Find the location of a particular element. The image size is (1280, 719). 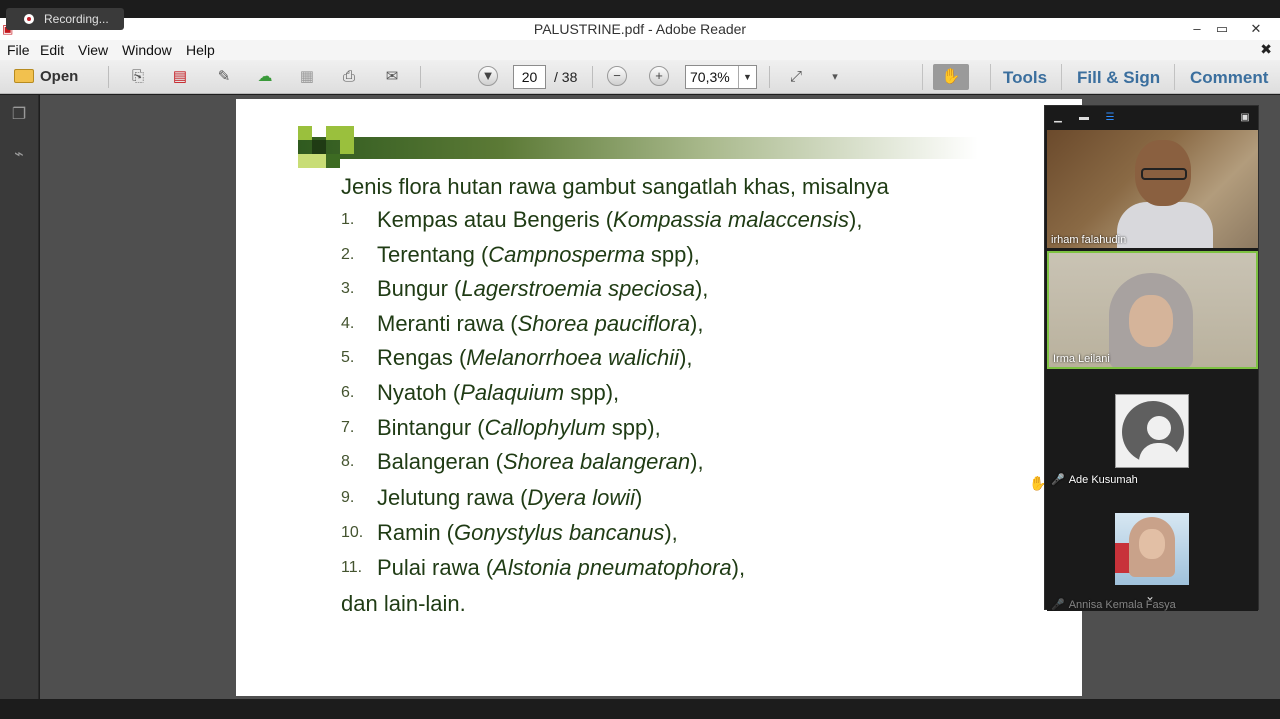

window-title: PALUSTRINE.pdf - Adobe Reader is located at coordinates (640, 29).